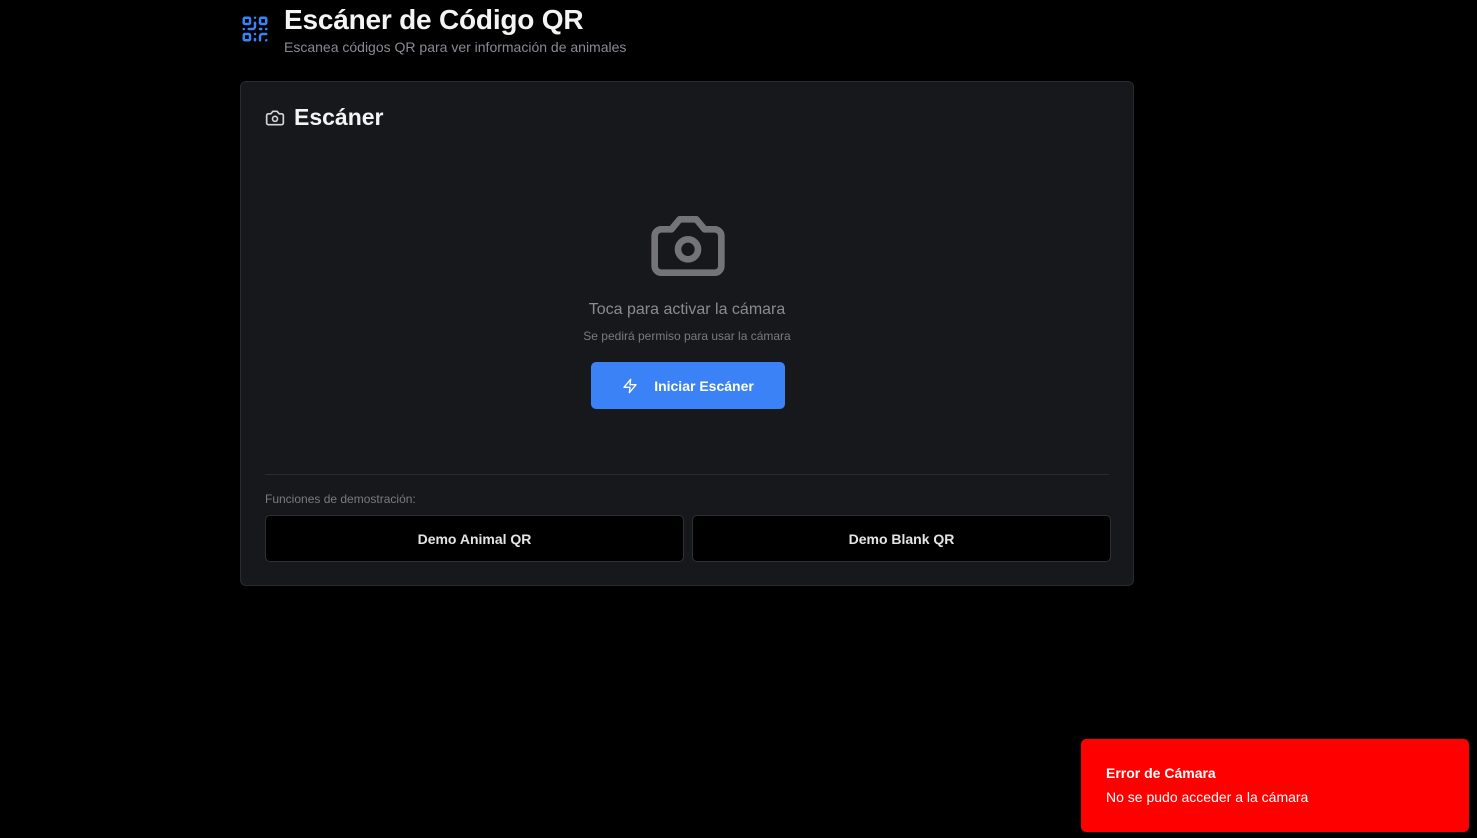 The height and width of the screenshot is (838, 1477). Describe the element at coordinates (687, 310) in the screenshot. I see `camera-prompt: Toca para activar la cámara` at that location.